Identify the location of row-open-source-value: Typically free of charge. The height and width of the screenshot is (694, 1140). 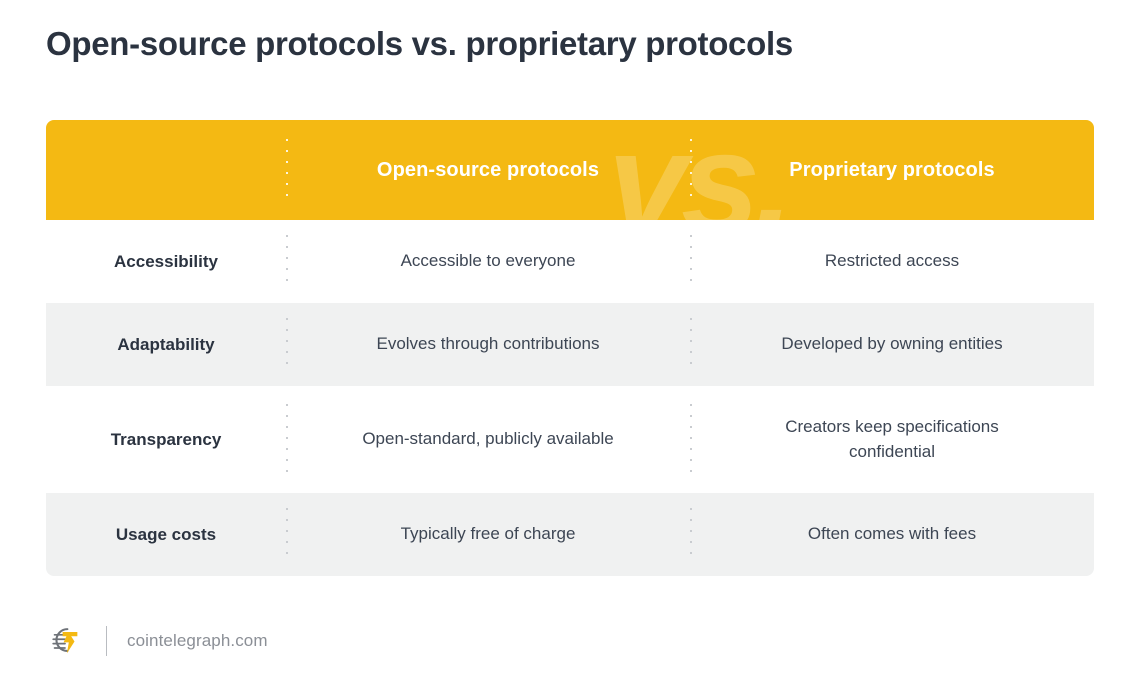
(488, 534).